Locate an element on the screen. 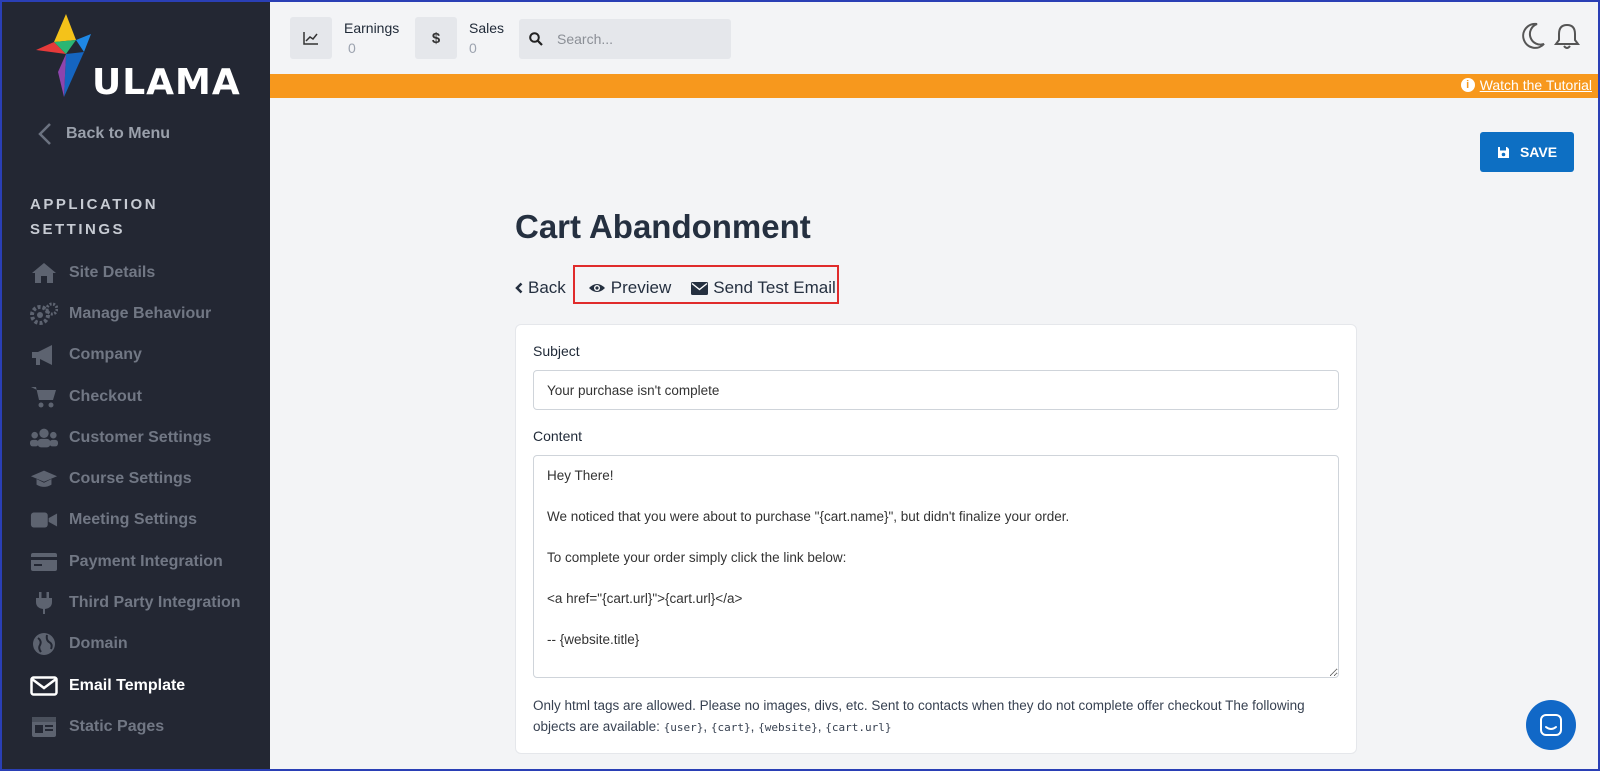 Image resolution: width=1600 pixels, height=771 pixels. back-link: Back is located at coordinates (540, 288).